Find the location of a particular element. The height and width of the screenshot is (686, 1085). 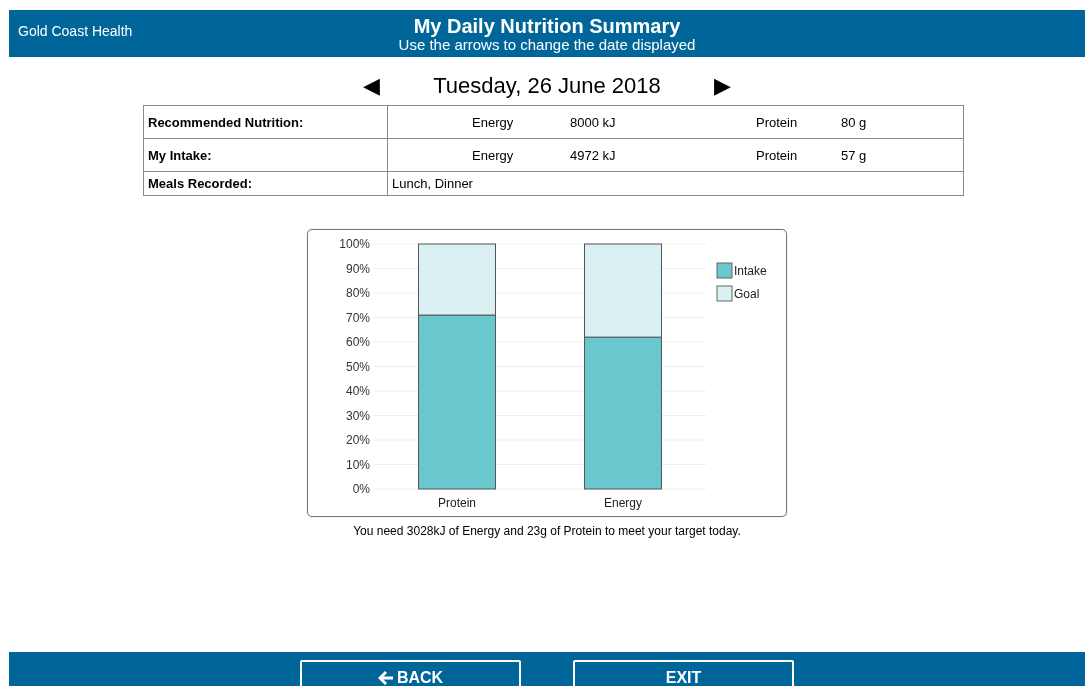

nutrient-value: 80 g is located at coordinates (854, 122).